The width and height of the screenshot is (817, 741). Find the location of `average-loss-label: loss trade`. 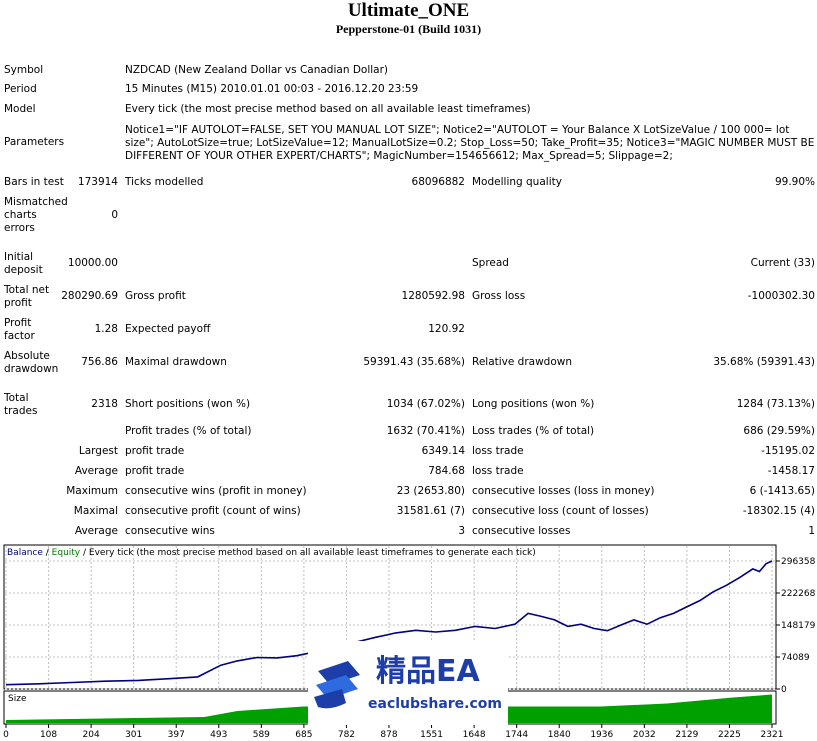

average-loss-label: loss trade is located at coordinates (498, 471).